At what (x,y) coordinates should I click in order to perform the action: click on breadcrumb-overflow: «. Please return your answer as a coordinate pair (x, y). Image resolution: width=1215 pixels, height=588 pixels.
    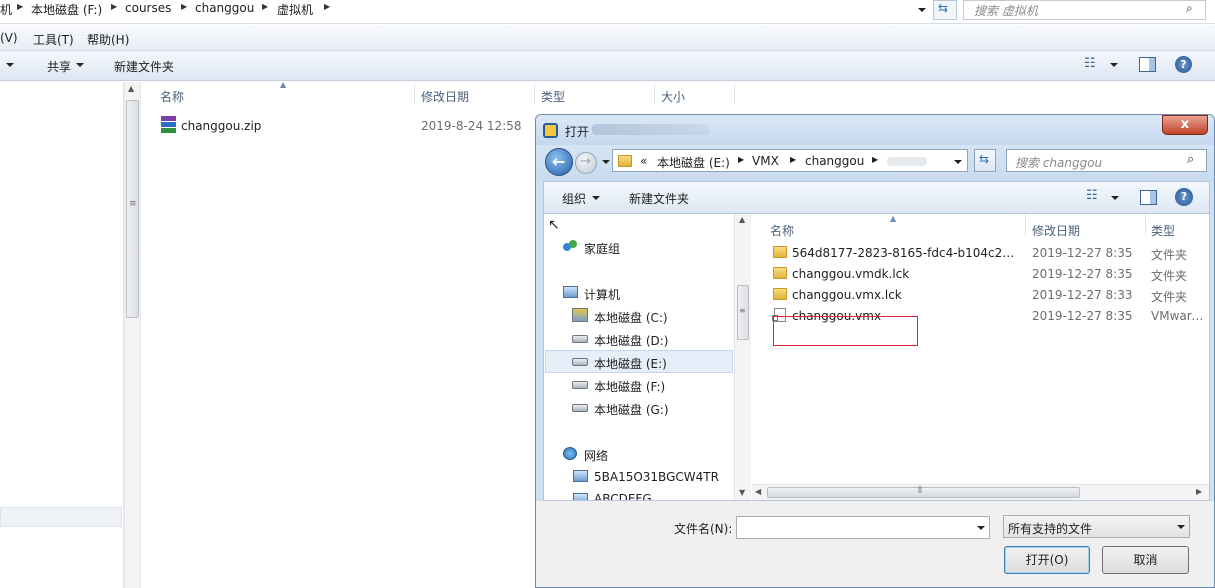
    Looking at the image, I should click on (643, 161).